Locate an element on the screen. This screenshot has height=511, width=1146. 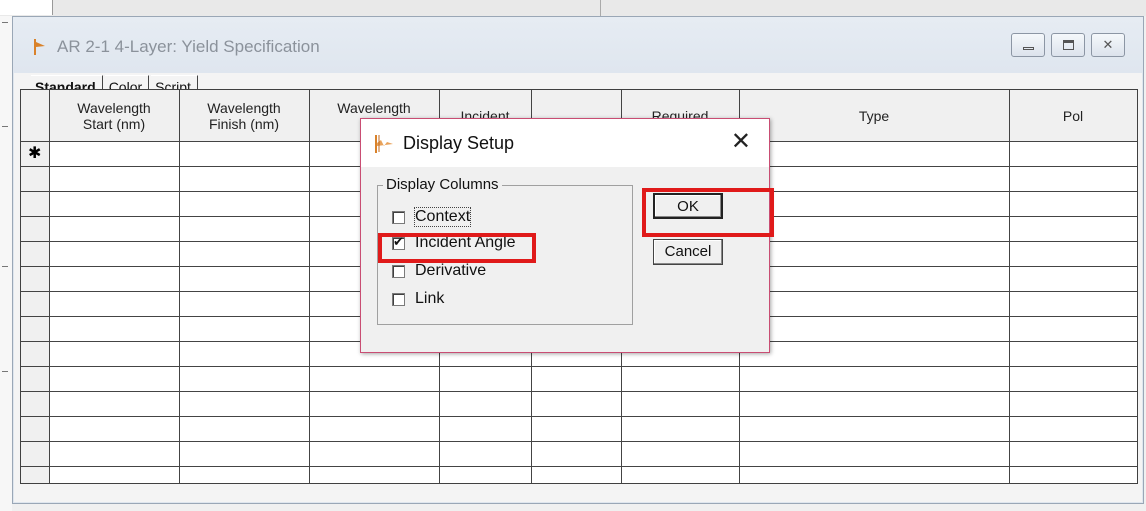
checkbox-context: Context is located at coordinates (432, 217).